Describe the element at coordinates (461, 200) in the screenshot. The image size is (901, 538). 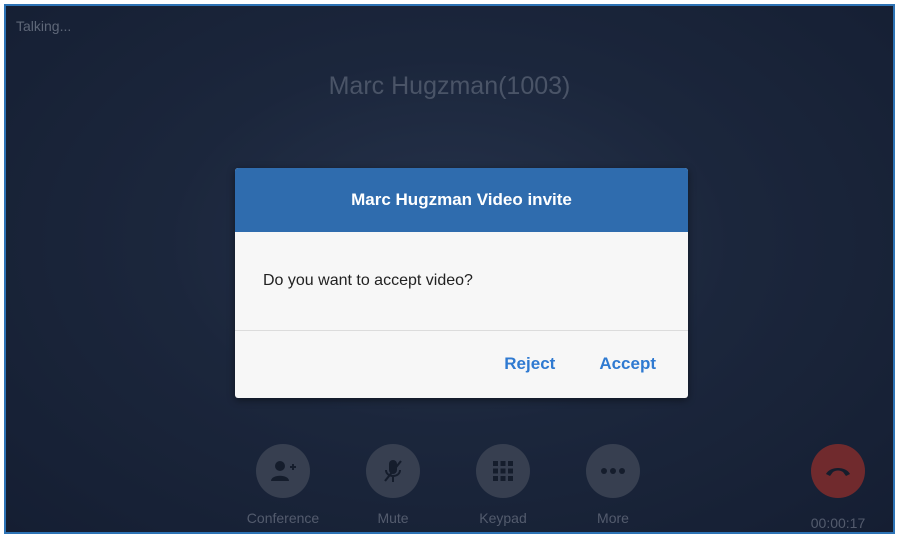
I see `dialog-title: Marc Hugzman Video invite` at that location.